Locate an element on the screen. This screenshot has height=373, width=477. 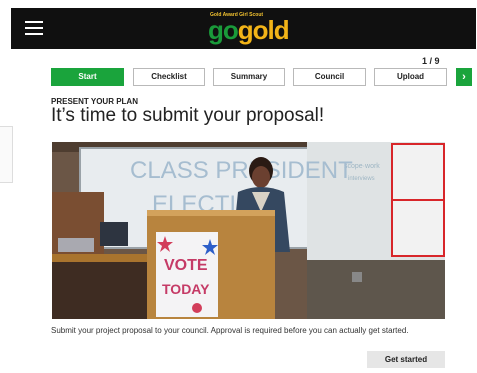
step-checklist: Checklist is located at coordinates (169, 77).